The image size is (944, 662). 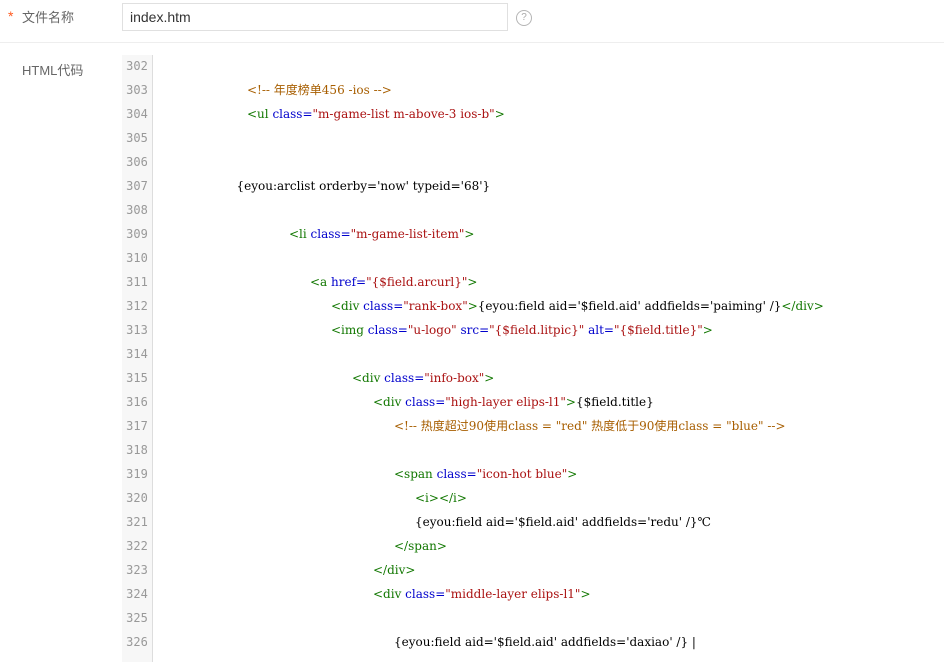 I want to click on code-token: "m-game-list-item", so click(x=407, y=234).